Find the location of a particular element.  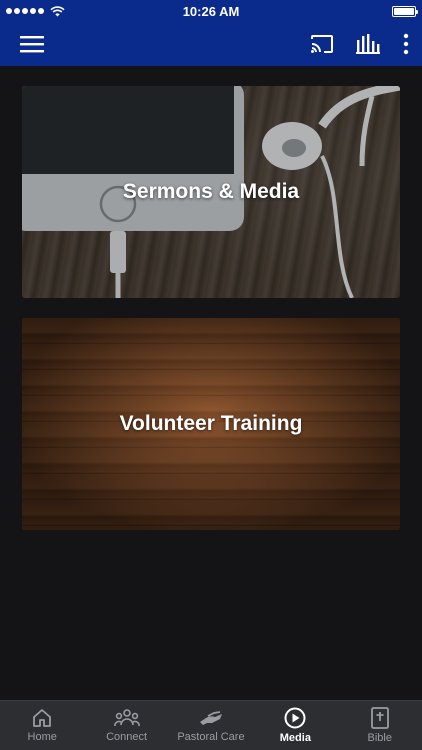

menu-button is located at coordinates (32, 44).